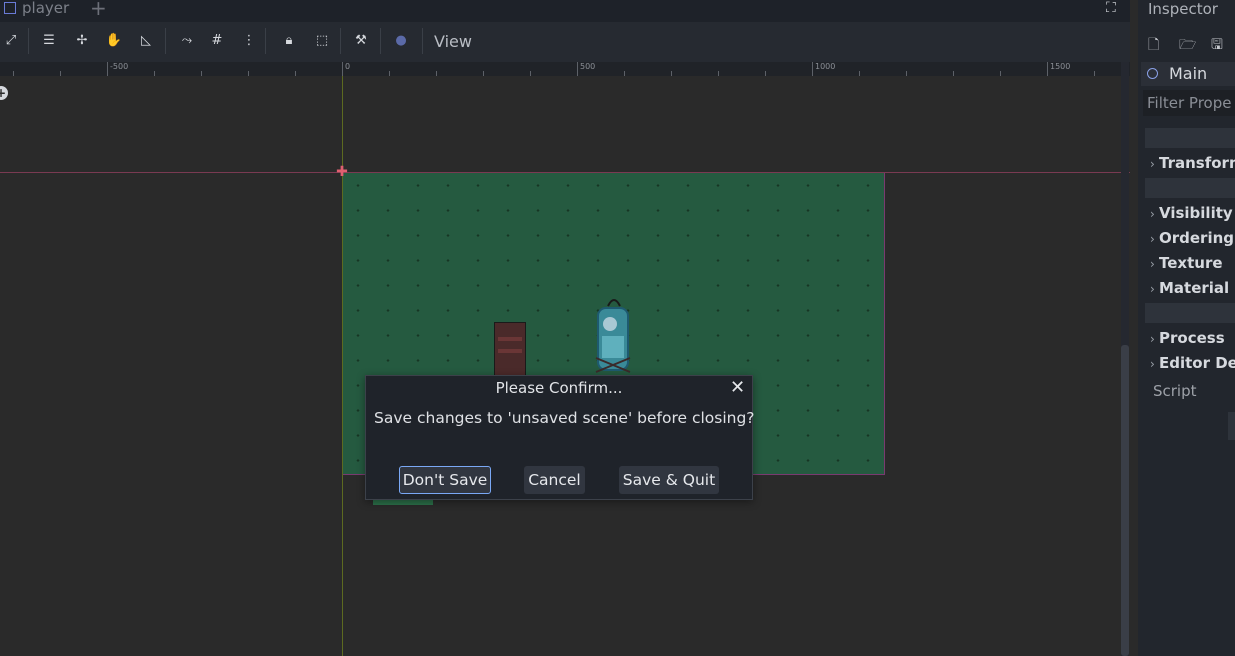  Describe the element at coordinates (1152, 73) in the screenshot. I see `node-icon` at that location.